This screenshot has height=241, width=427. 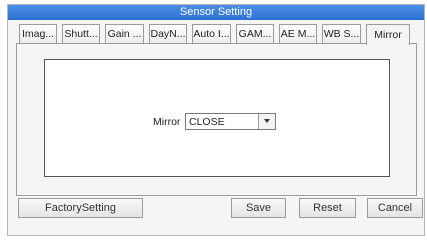 I want to click on title-bar: Sensor Setting, so click(x=216, y=12).